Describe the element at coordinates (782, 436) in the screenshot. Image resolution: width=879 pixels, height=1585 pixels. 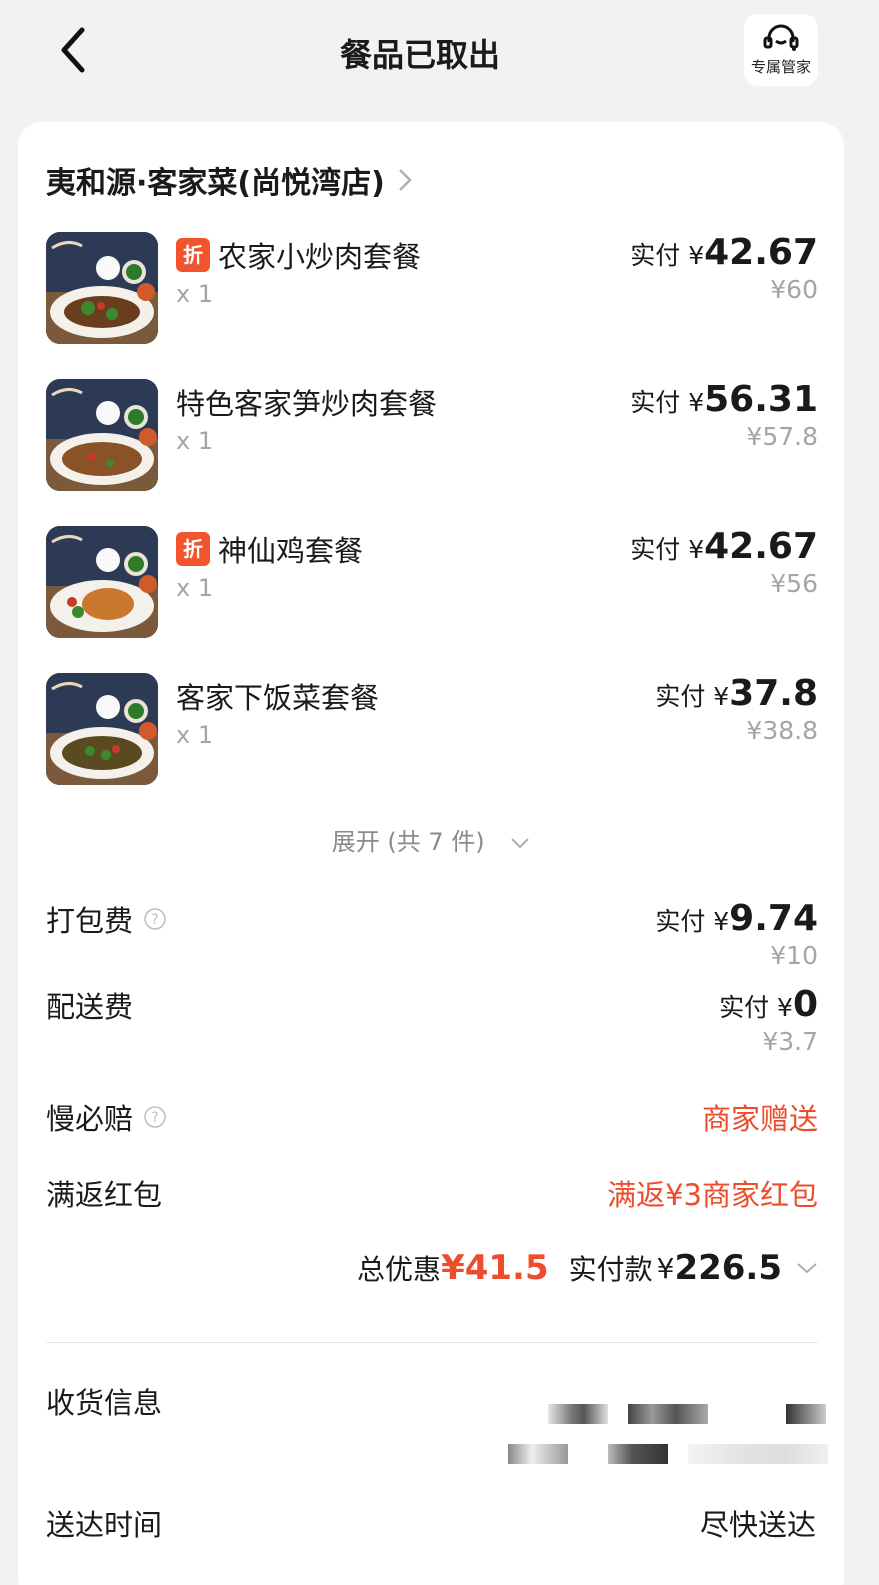
I see `original-price: ¥57.8` at that location.